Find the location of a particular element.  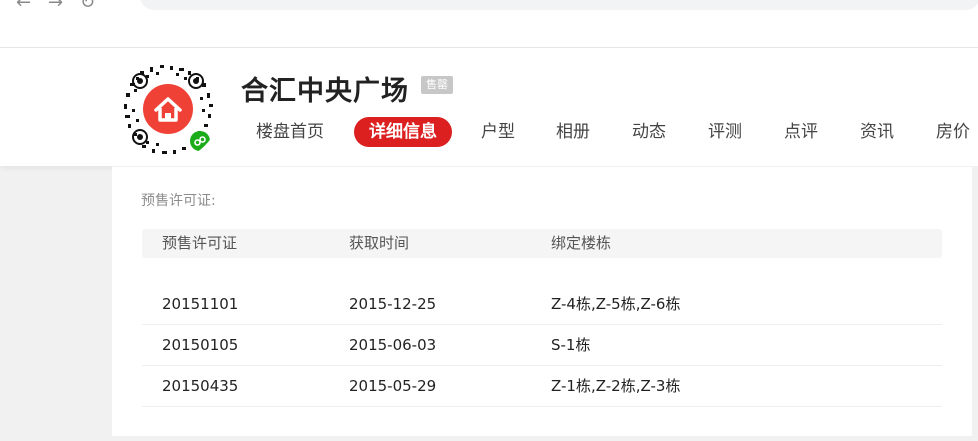

status-badge: 售罄 is located at coordinates (437, 85).